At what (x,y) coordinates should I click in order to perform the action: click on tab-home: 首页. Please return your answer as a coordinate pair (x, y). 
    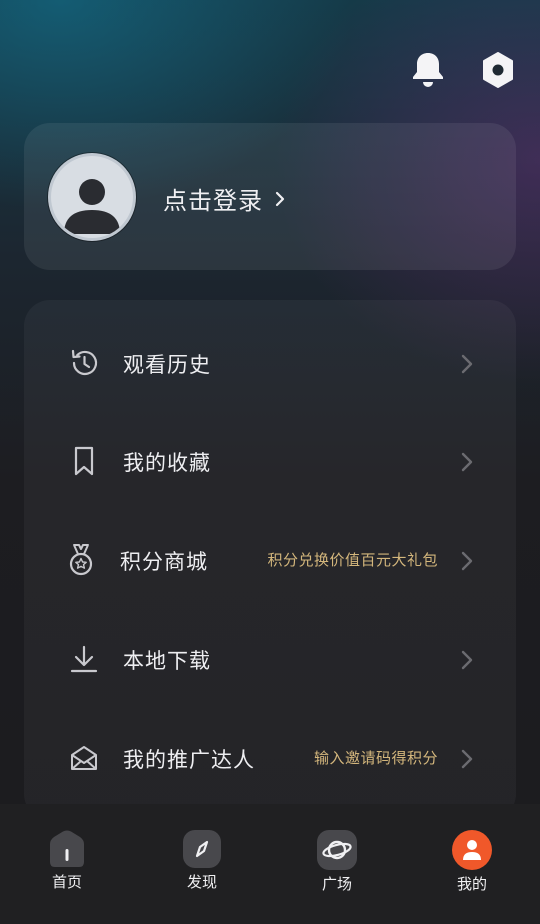
    Looking at the image, I should click on (67, 861).